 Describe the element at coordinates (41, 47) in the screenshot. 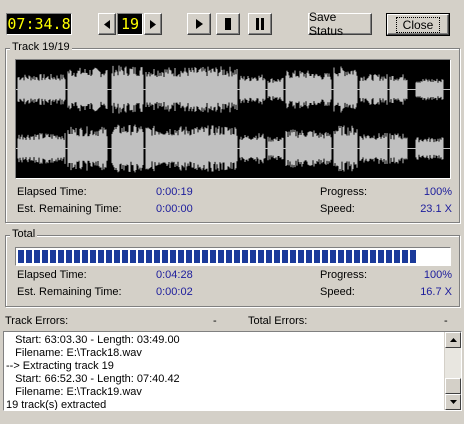

I see `track-group-title: Track 19/19` at that location.